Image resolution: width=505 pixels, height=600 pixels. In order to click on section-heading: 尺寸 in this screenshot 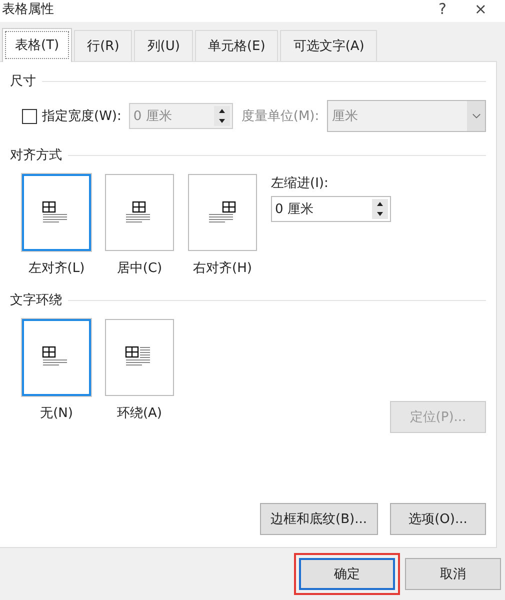, I will do `click(23, 81)`.